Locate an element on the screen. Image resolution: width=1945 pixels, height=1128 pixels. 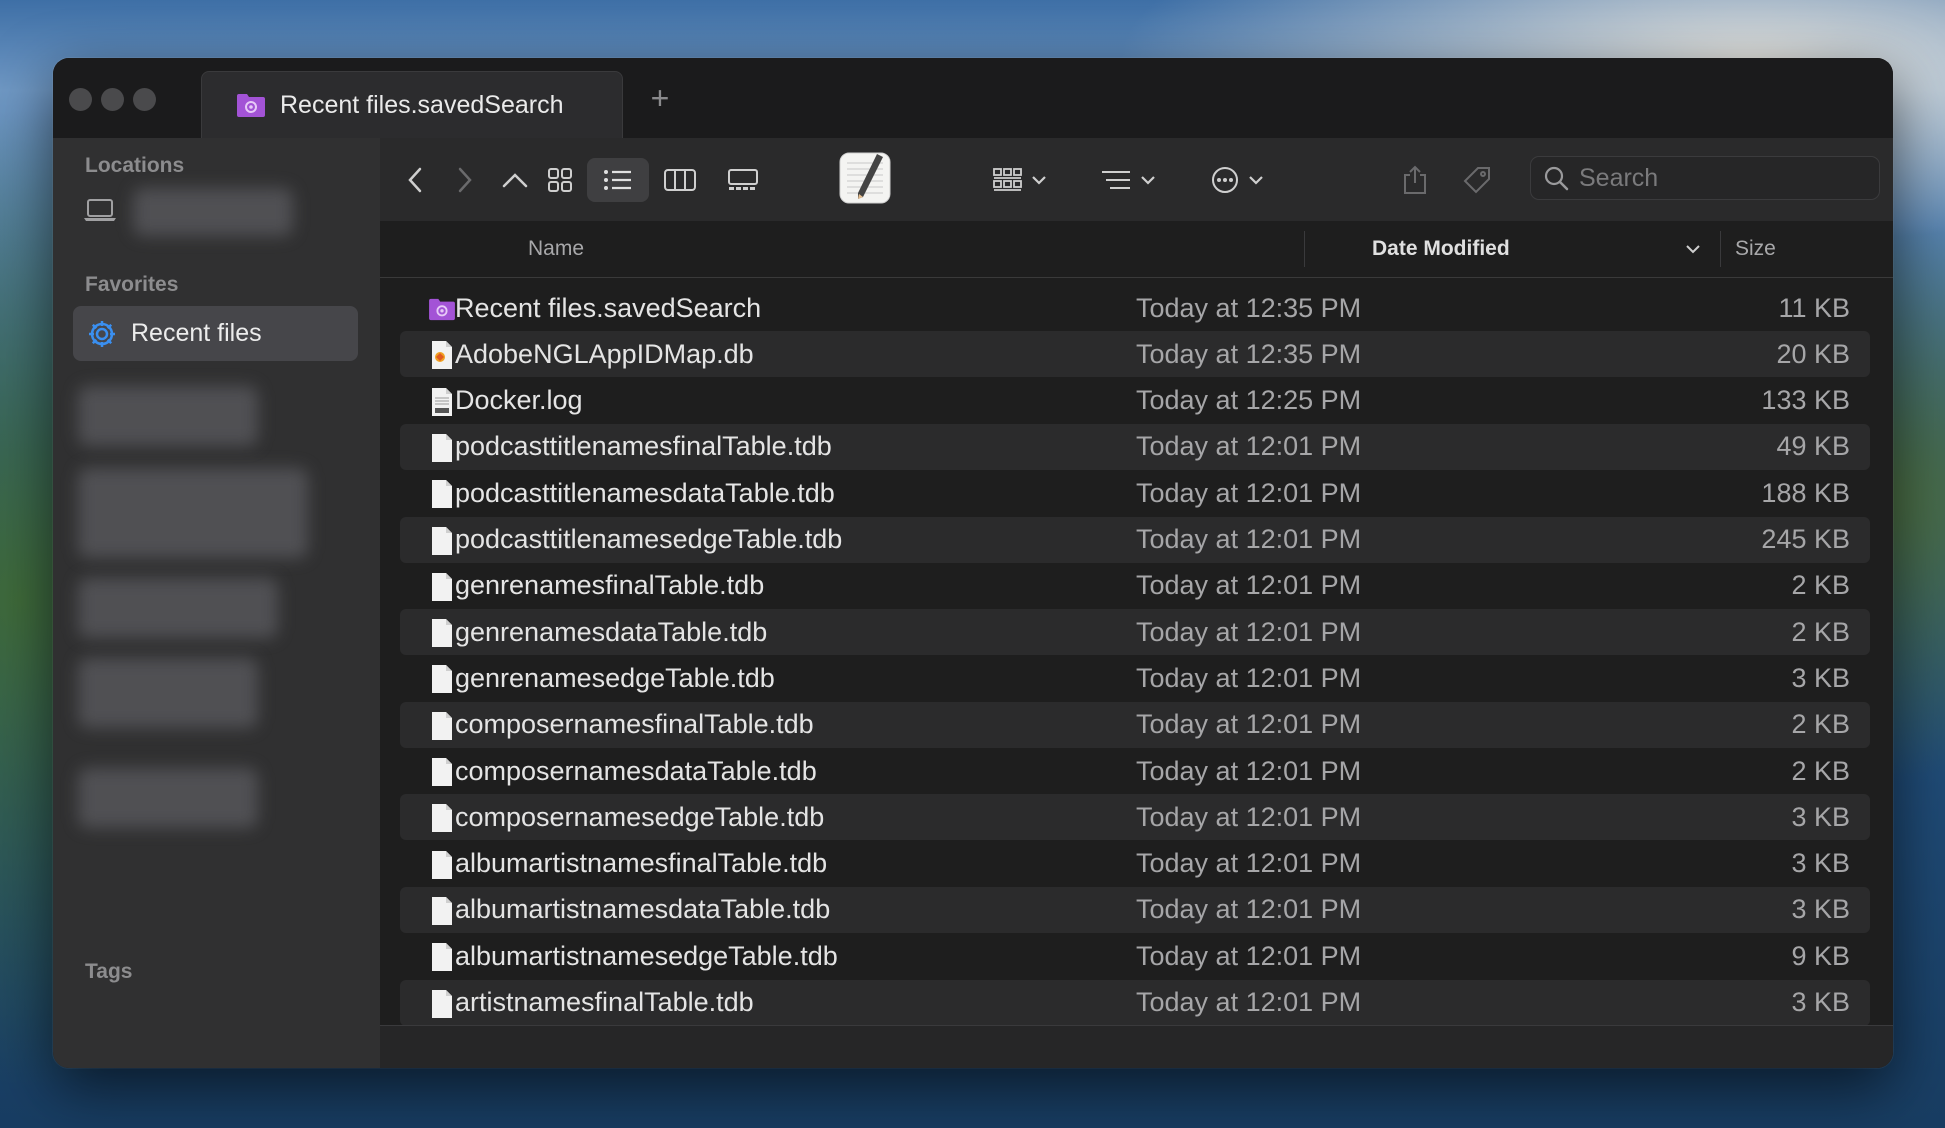
sort-descending-chevron-icon is located at coordinates (1693, 250).